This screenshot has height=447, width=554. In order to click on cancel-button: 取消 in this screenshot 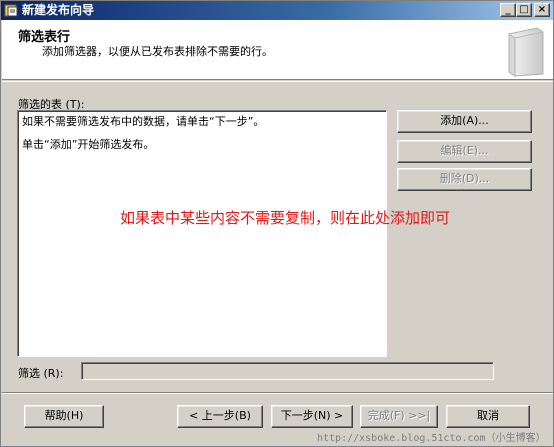, I will do `click(488, 416)`.